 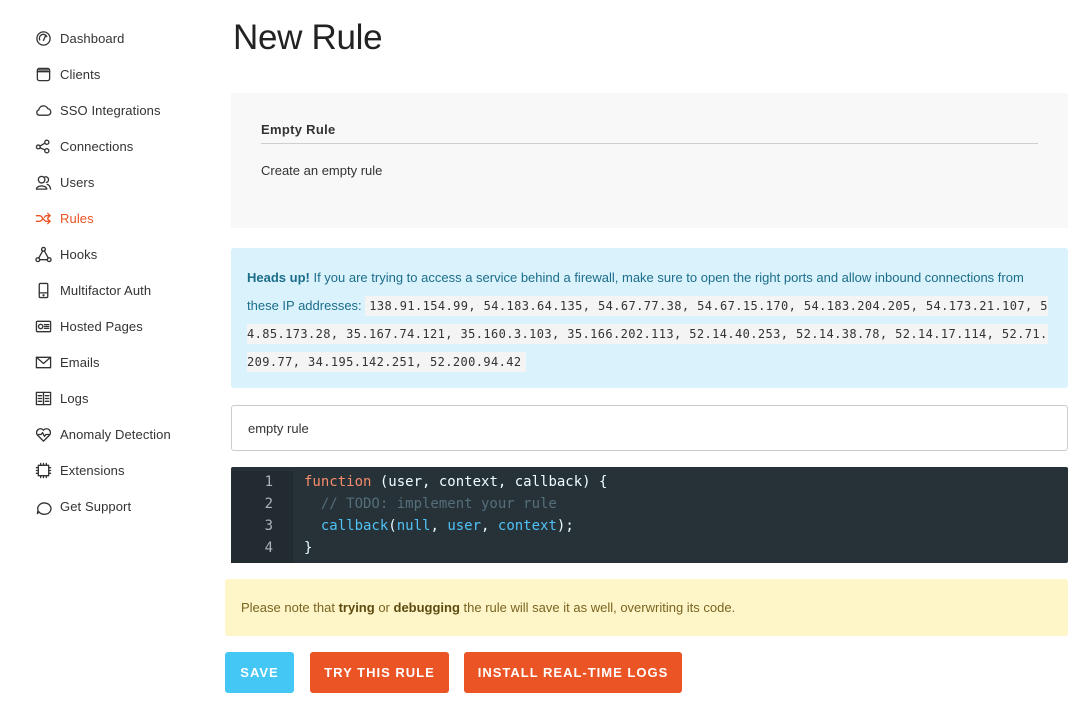 What do you see at coordinates (290, 607) in the screenshot?
I see `warning-text: Please note that` at bounding box center [290, 607].